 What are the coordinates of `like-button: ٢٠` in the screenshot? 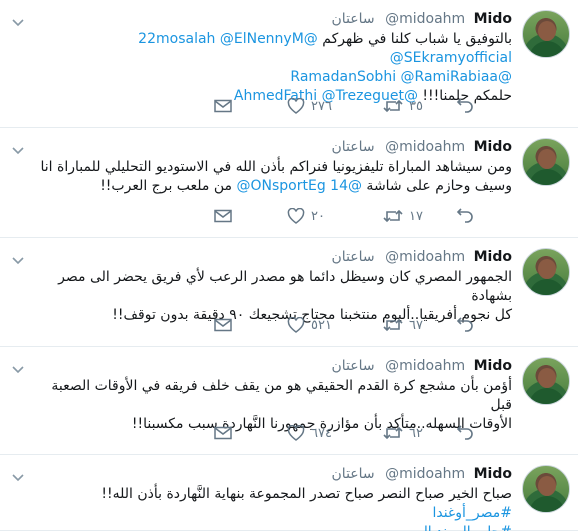 It's located at (306, 216).